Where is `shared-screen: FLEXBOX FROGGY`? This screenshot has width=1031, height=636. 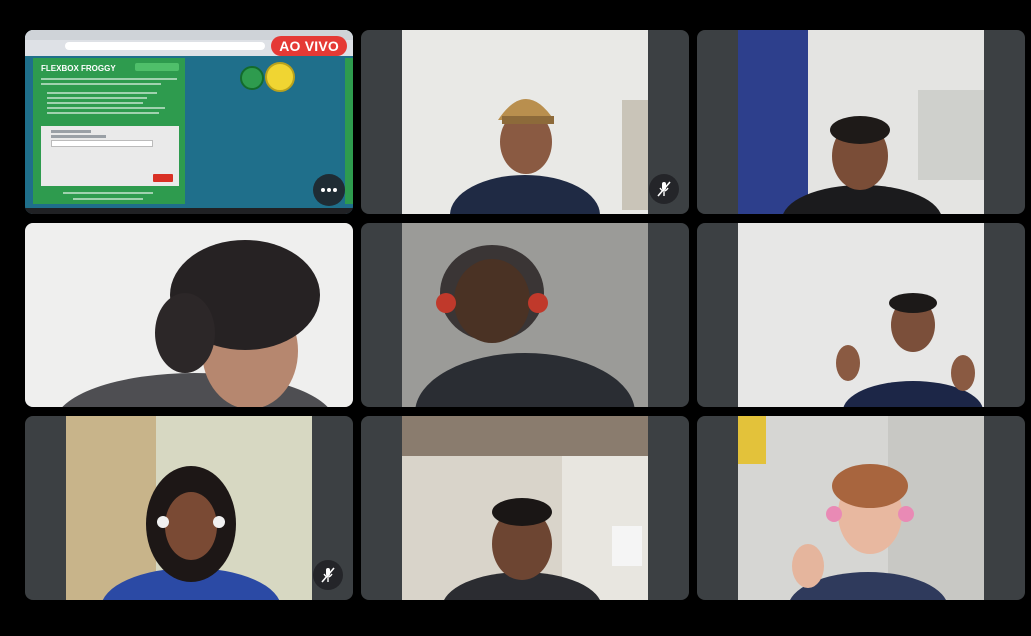
shared-screen: FLEXBOX FROGGY is located at coordinates (189, 122).